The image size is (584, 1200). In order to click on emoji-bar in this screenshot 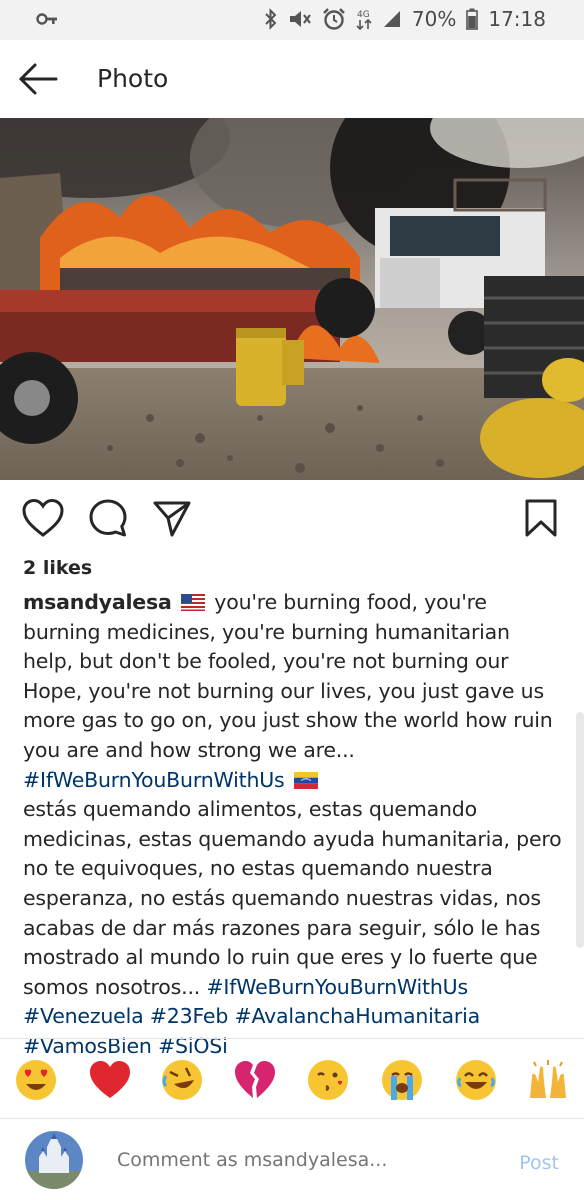, I will do `click(292, 1080)`.